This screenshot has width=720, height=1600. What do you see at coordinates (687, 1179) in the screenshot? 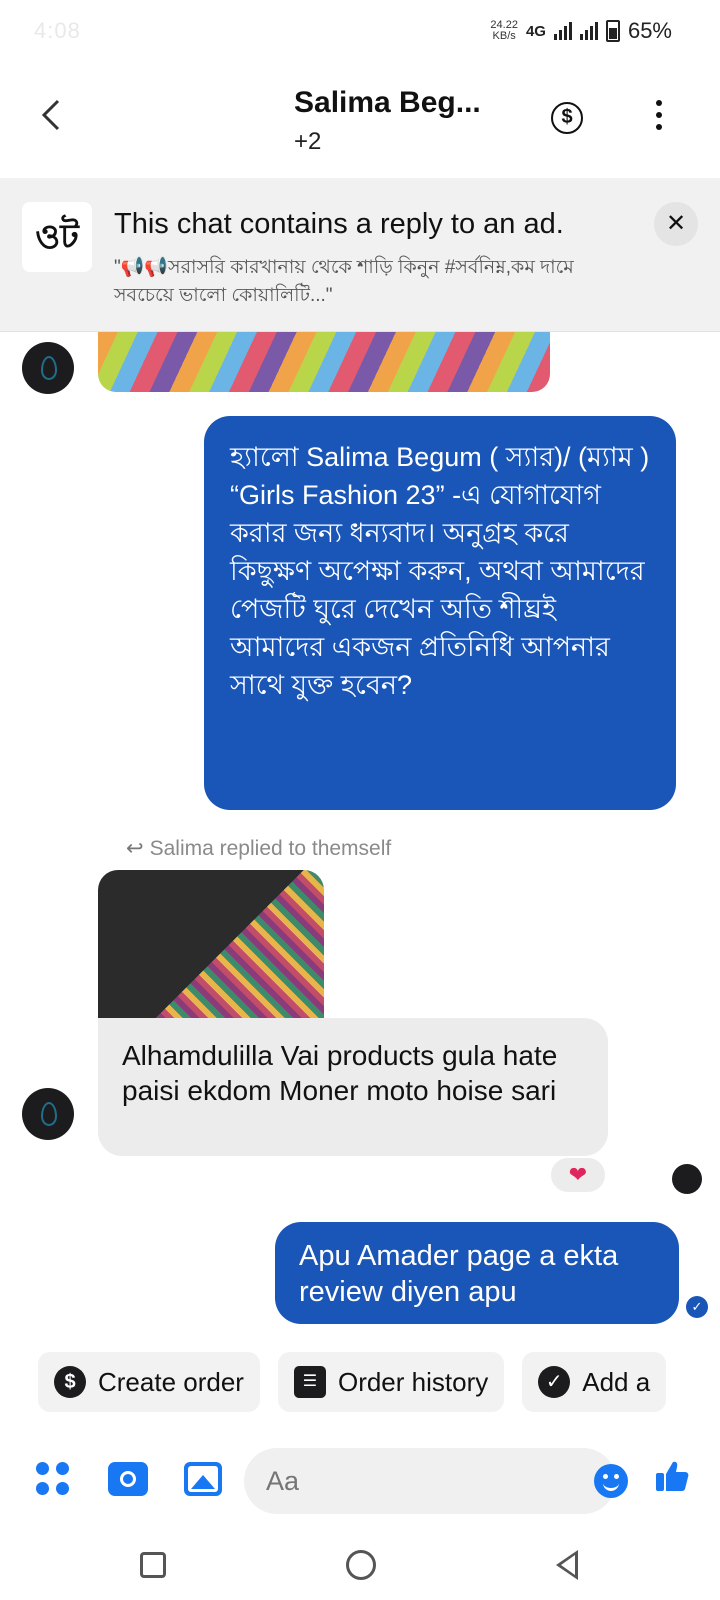
I see `read-receipt-avatar` at bounding box center [687, 1179].